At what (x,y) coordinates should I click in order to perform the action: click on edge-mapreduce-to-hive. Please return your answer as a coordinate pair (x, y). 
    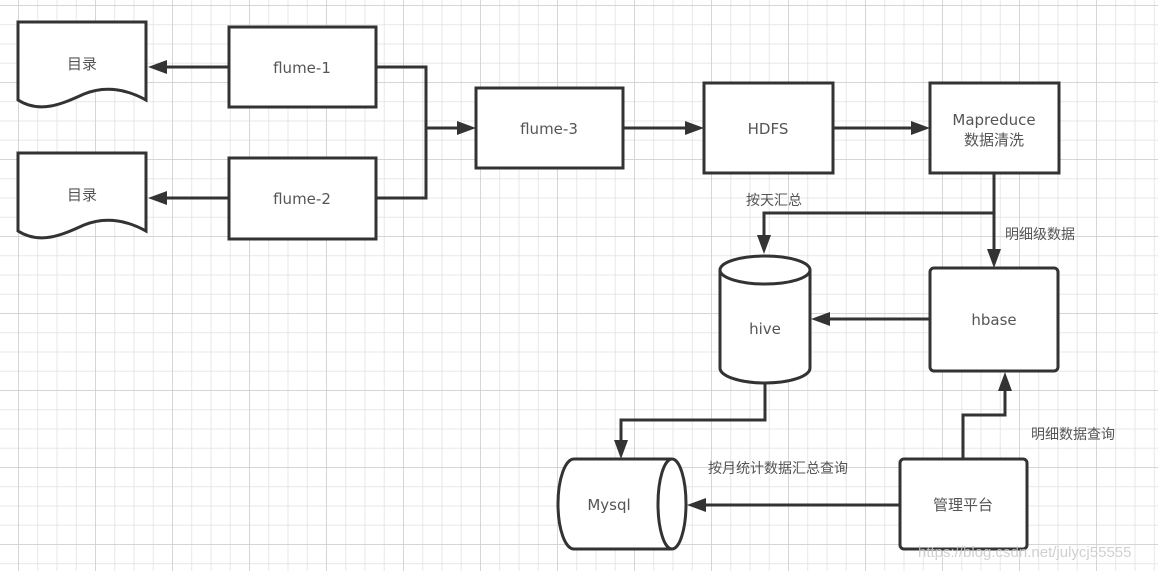
    Looking at the image, I should click on (875, 232).